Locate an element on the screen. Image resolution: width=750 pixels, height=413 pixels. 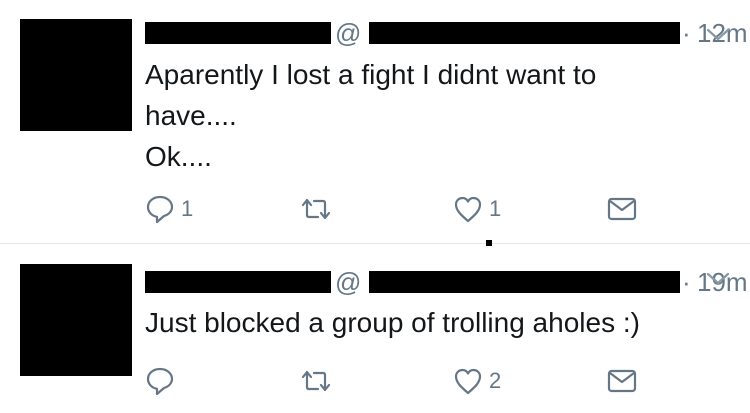
reply-button: 1 is located at coordinates (169, 209).